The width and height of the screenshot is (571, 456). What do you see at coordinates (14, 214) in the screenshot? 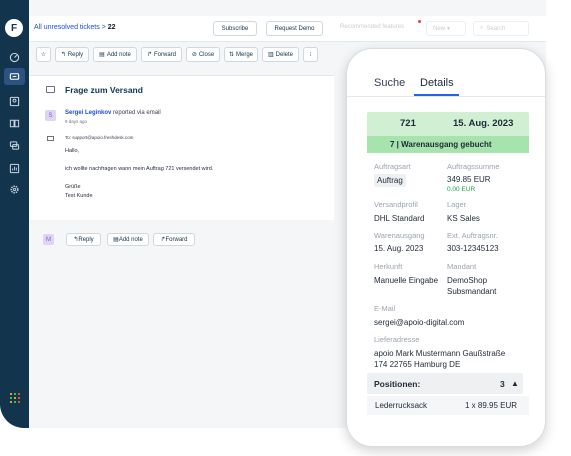
I see `left-nav-rail: F` at bounding box center [14, 214].